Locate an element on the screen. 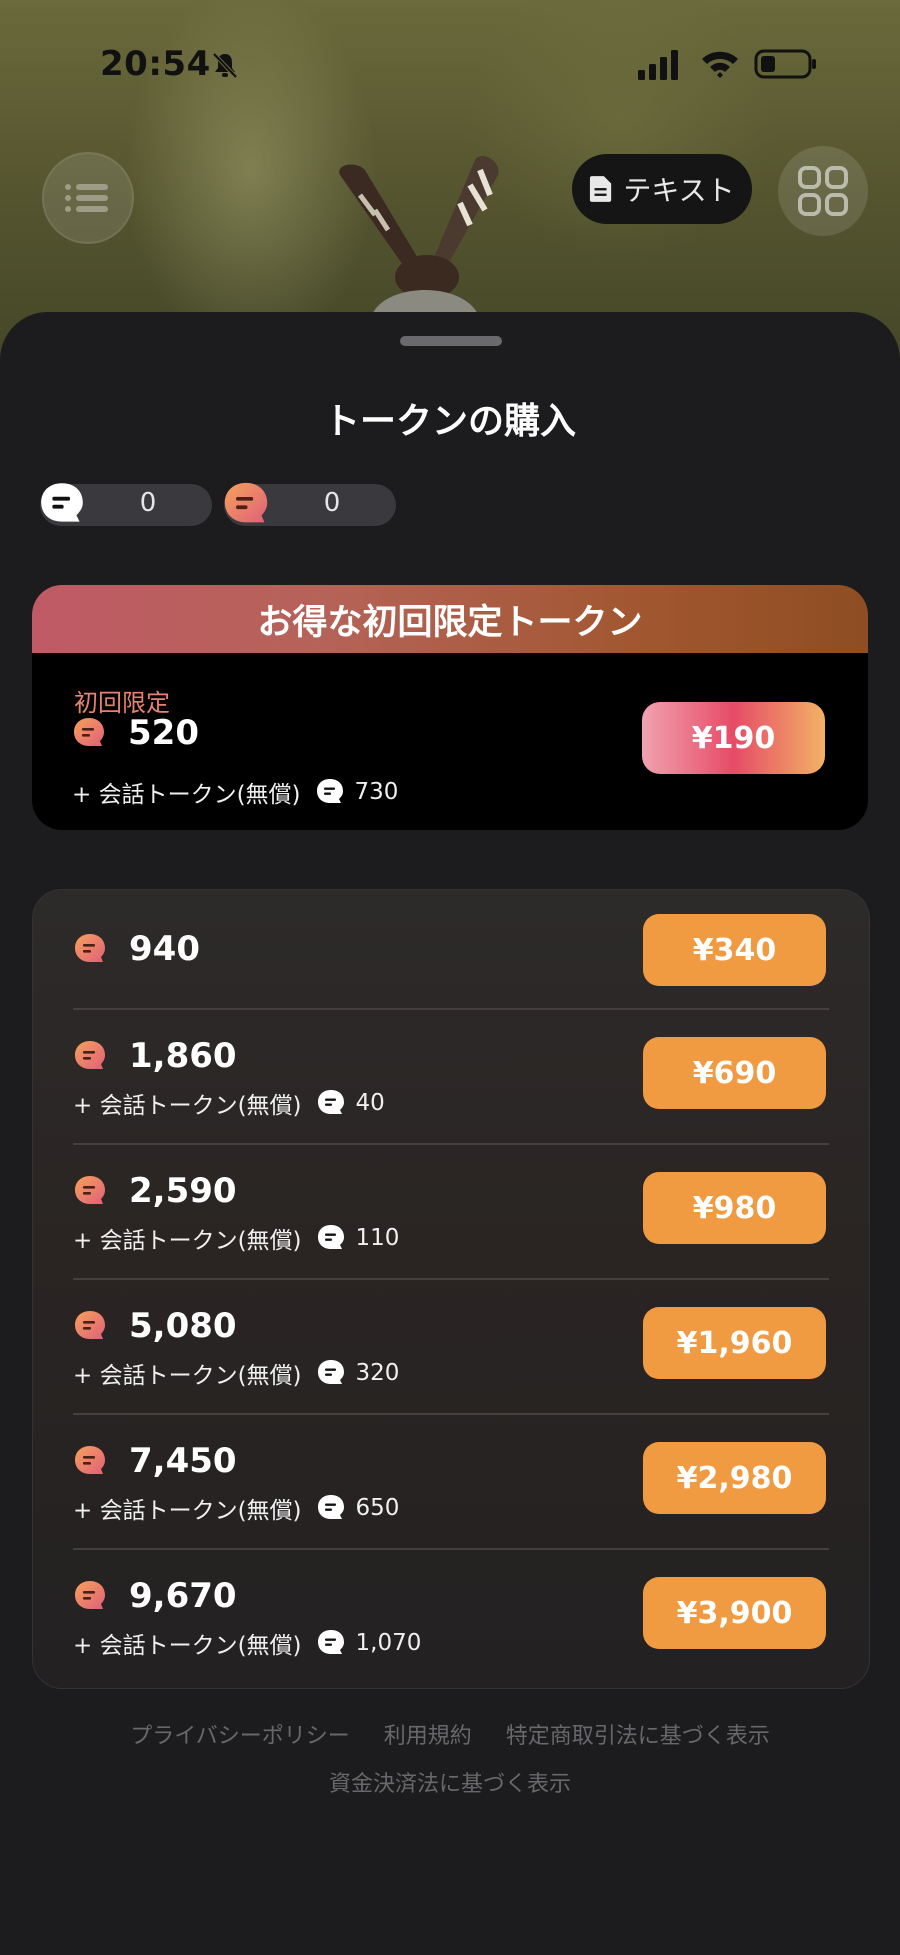 The height and width of the screenshot is (1955, 900). package-row: 5,080 + 会話トークン(無償) 320 ¥1,960 is located at coordinates (451, 1346).